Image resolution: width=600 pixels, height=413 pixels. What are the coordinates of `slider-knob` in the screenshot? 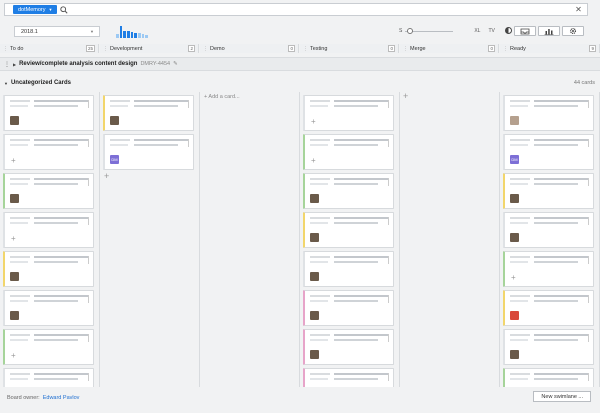 It's located at (410, 30).